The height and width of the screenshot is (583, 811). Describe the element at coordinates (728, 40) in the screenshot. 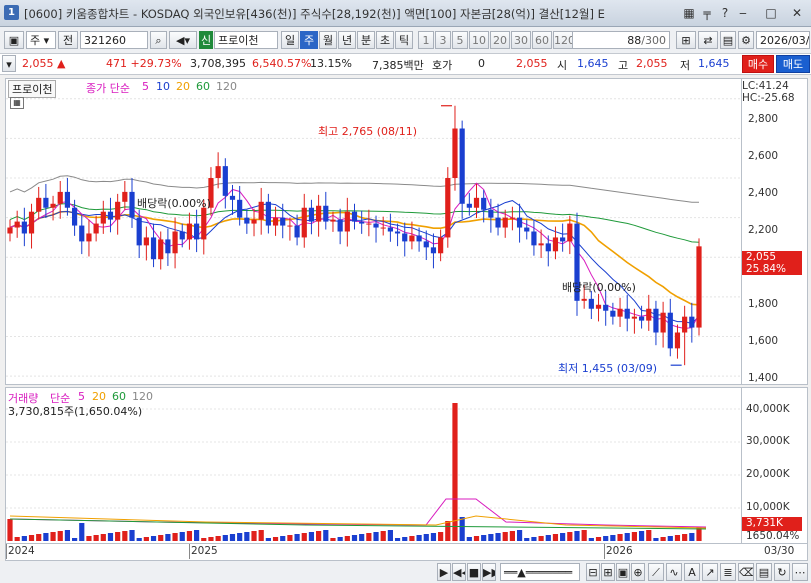

I see `print-icon: ▤` at that location.